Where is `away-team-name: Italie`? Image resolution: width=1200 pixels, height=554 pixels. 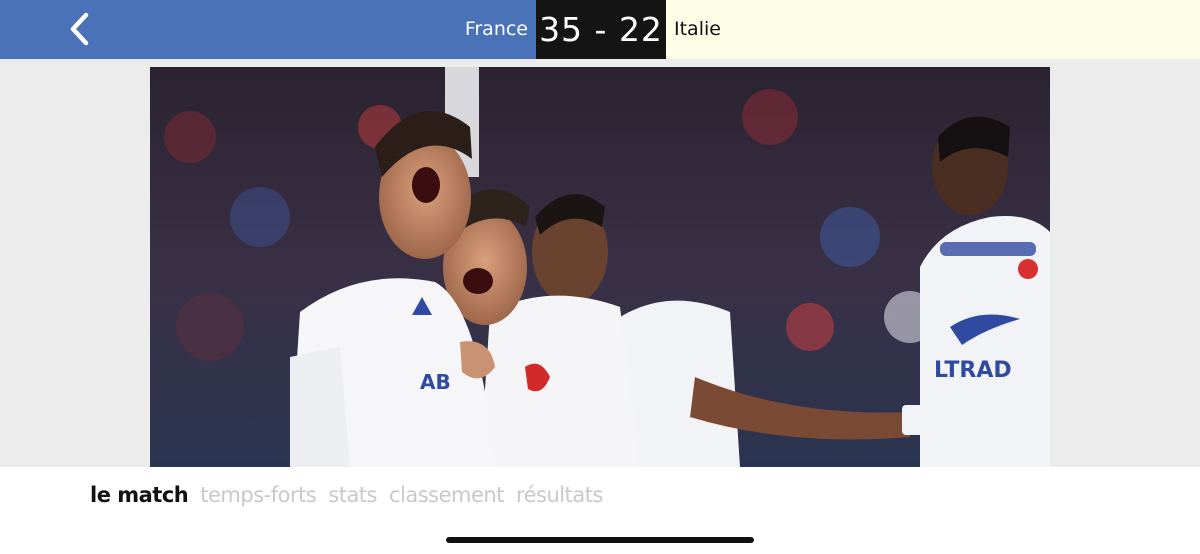
away-team-name: Italie is located at coordinates (697, 29).